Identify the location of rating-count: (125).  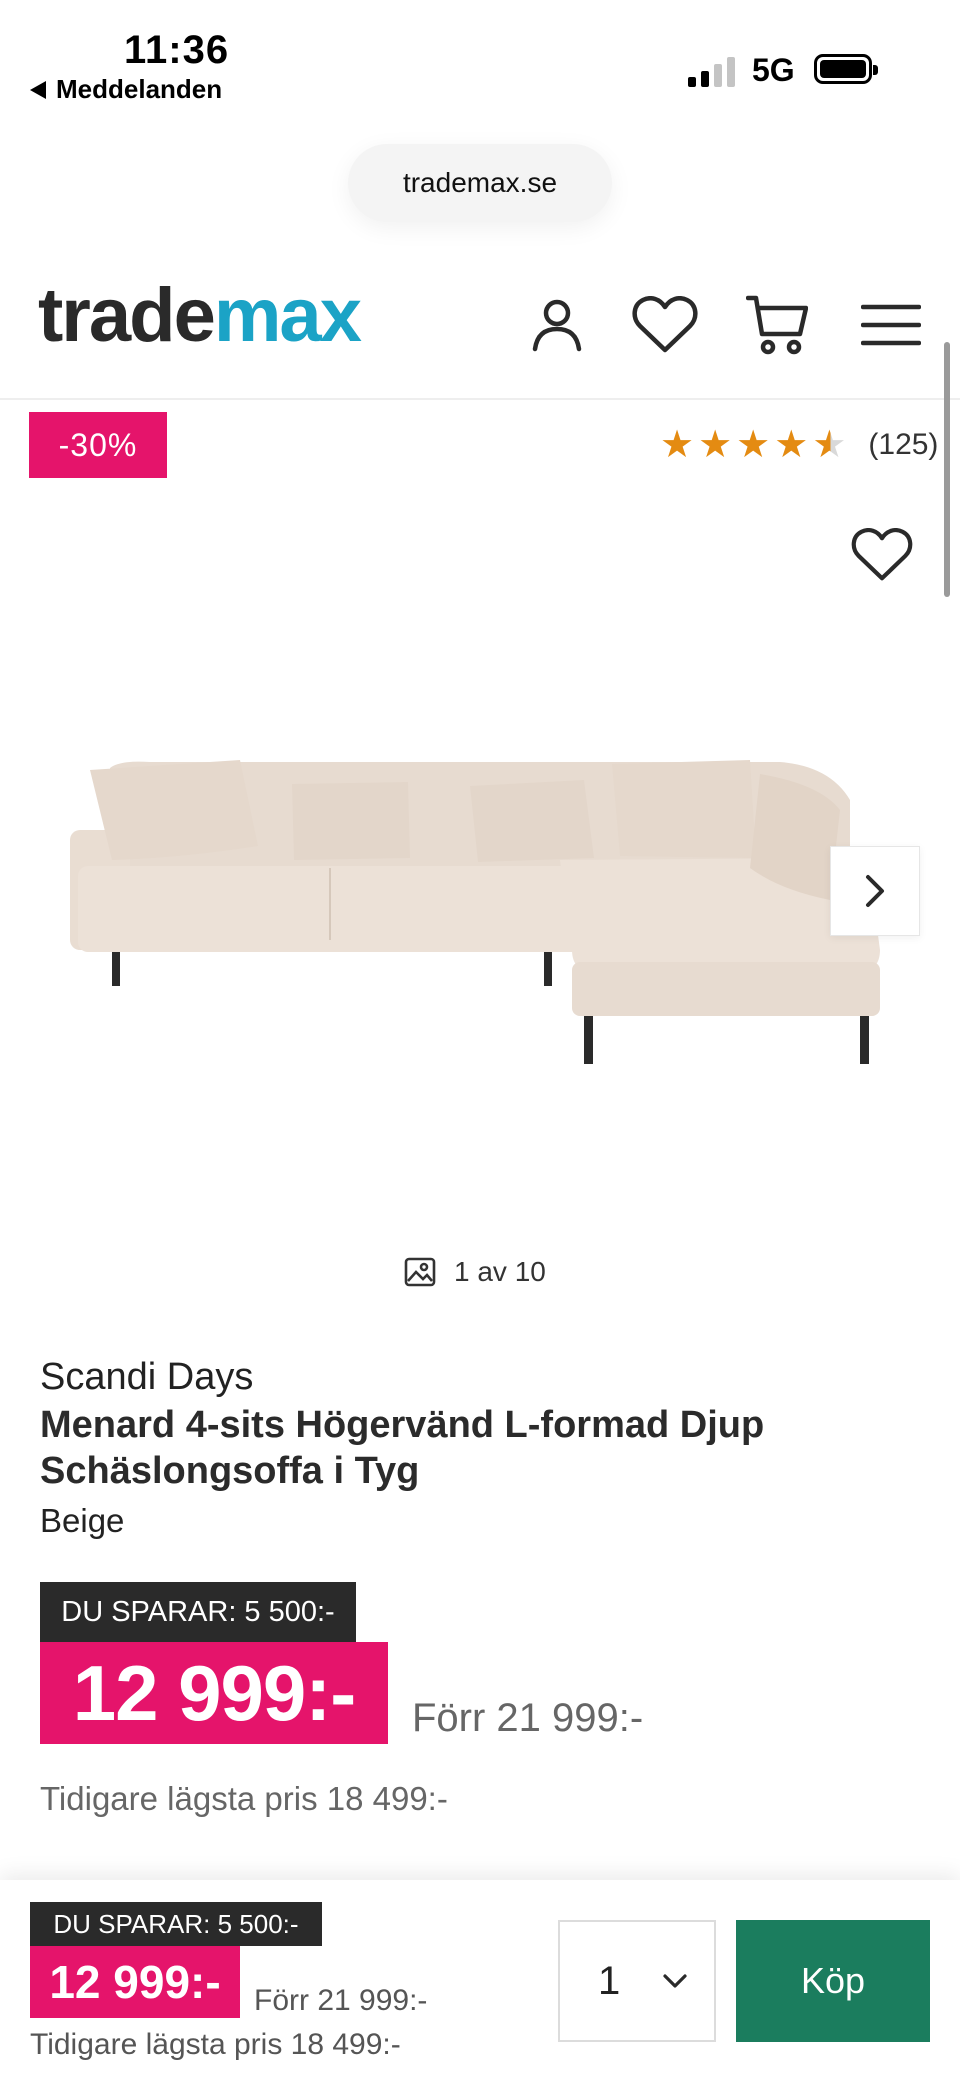
(903, 444).